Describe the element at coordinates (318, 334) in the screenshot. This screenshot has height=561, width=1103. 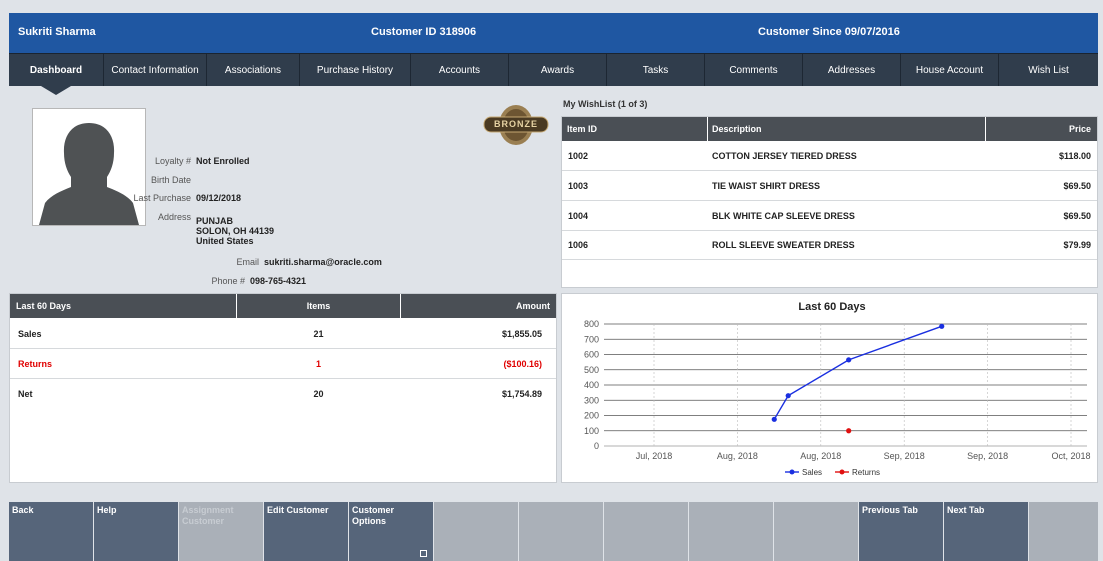
I see `summary-items: 21` at that location.